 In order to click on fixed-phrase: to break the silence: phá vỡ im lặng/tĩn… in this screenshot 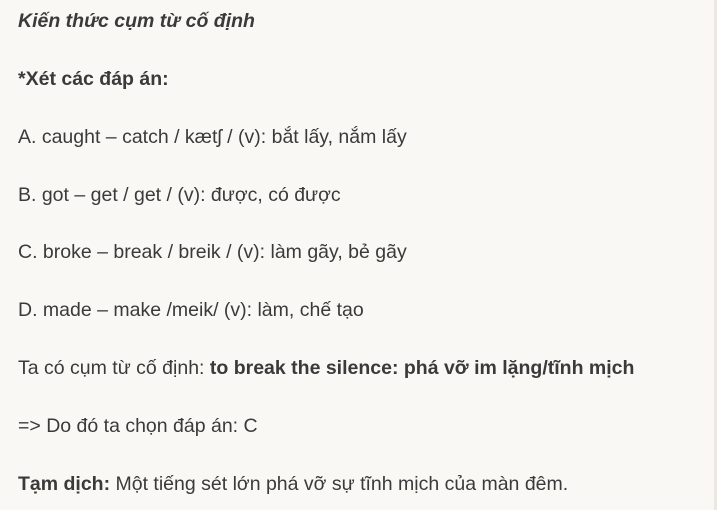, I will do `click(422, 368)`.